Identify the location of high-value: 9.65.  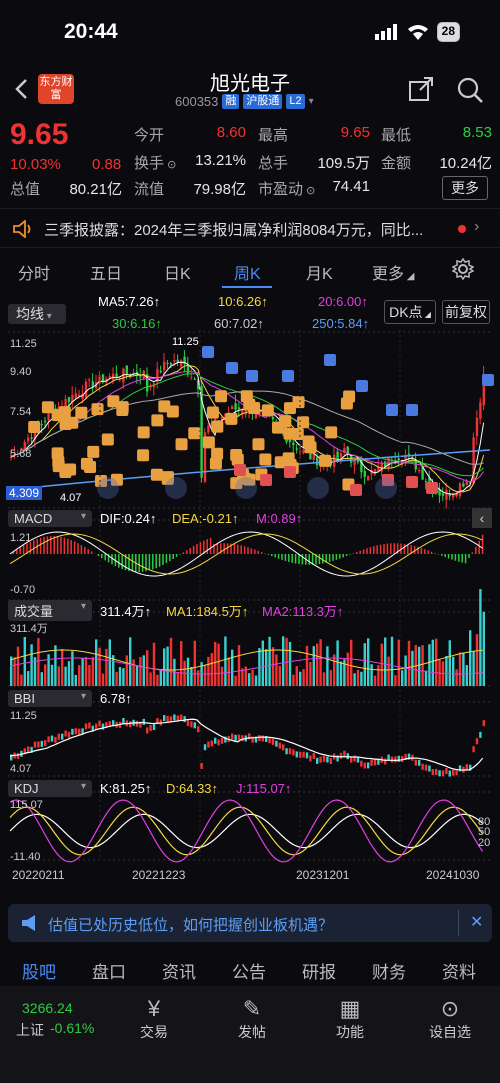
(355, 132).